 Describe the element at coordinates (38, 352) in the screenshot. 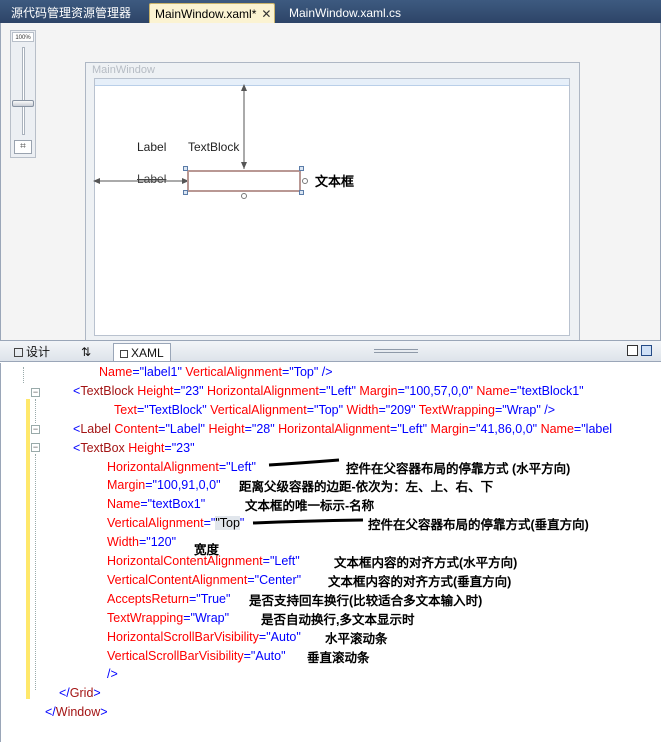

I see `tab-design-label: 设计` at that location.